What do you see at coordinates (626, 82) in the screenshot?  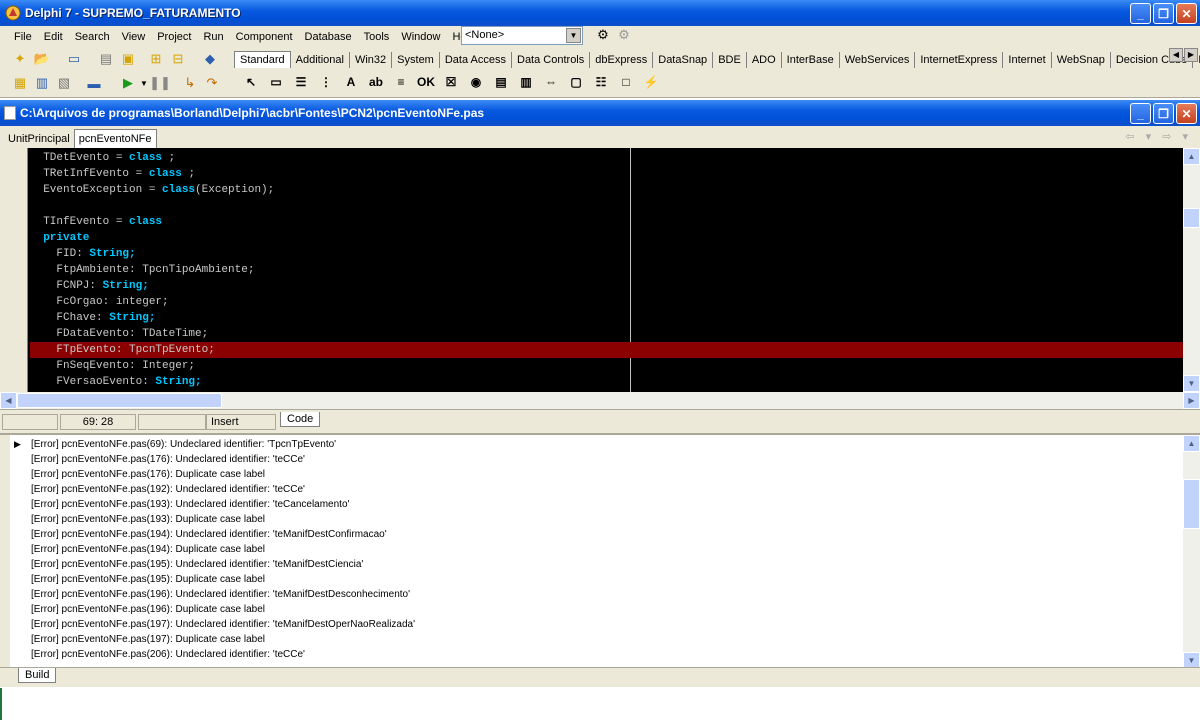 I see `component-panel-icon: □` at bounding box center [626, 82].